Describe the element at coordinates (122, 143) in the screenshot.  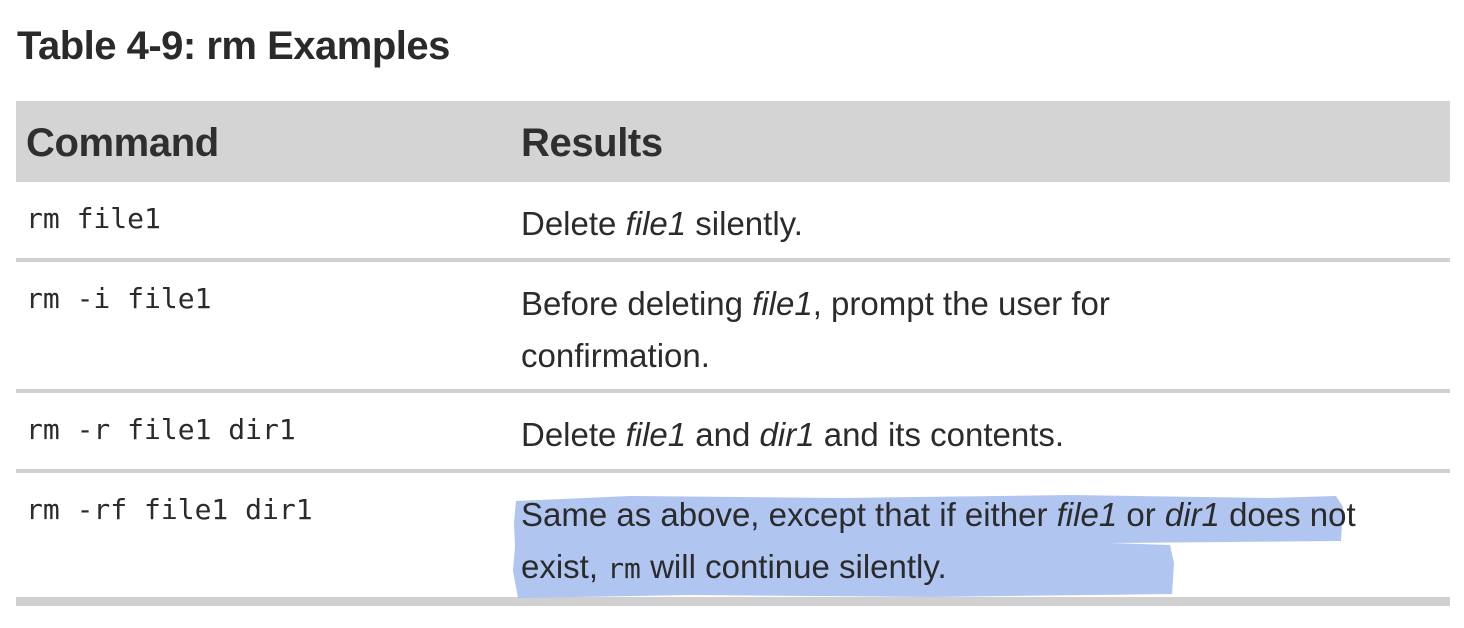
I see `header-command: Command` at that location.